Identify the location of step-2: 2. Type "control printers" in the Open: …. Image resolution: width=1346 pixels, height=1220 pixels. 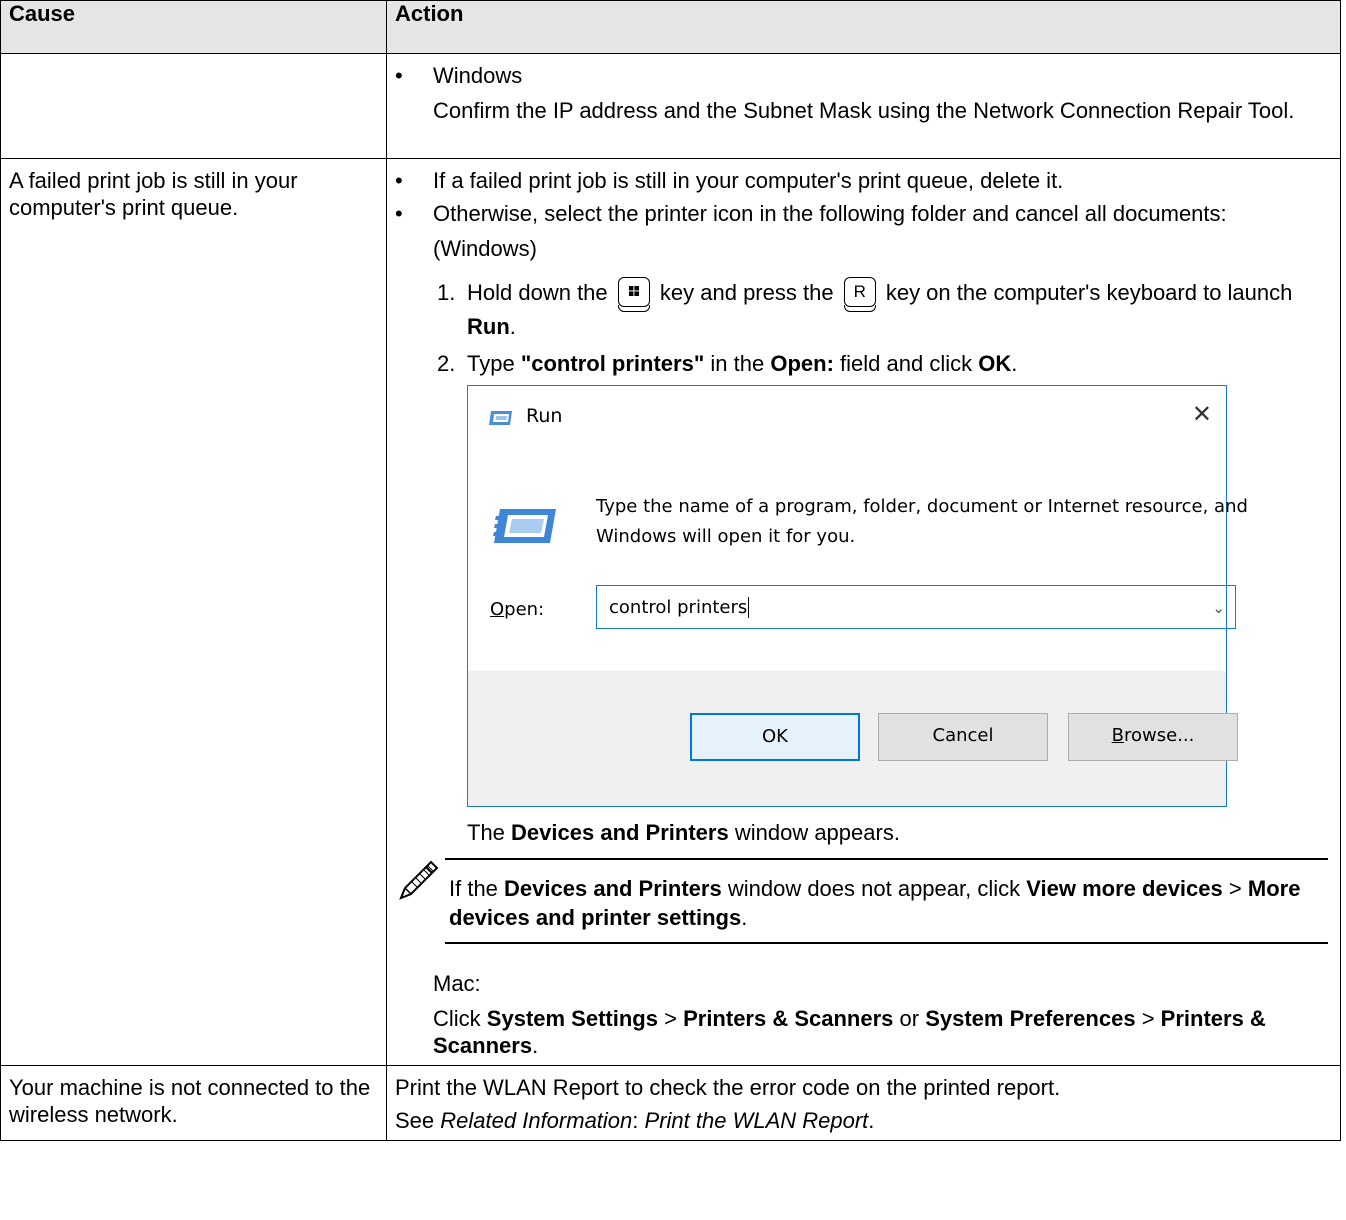
(864, 363).